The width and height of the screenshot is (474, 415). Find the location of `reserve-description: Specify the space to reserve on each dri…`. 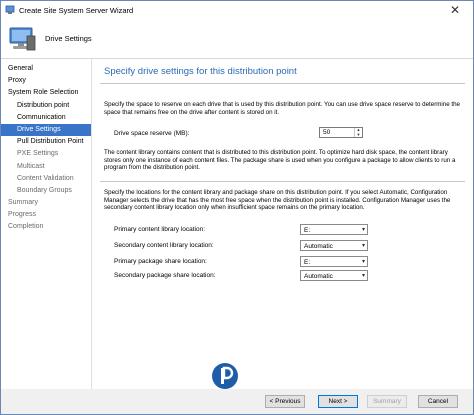

reserve-description: Specify the space to reserve on each dri… is located at coordinates (282, 108).